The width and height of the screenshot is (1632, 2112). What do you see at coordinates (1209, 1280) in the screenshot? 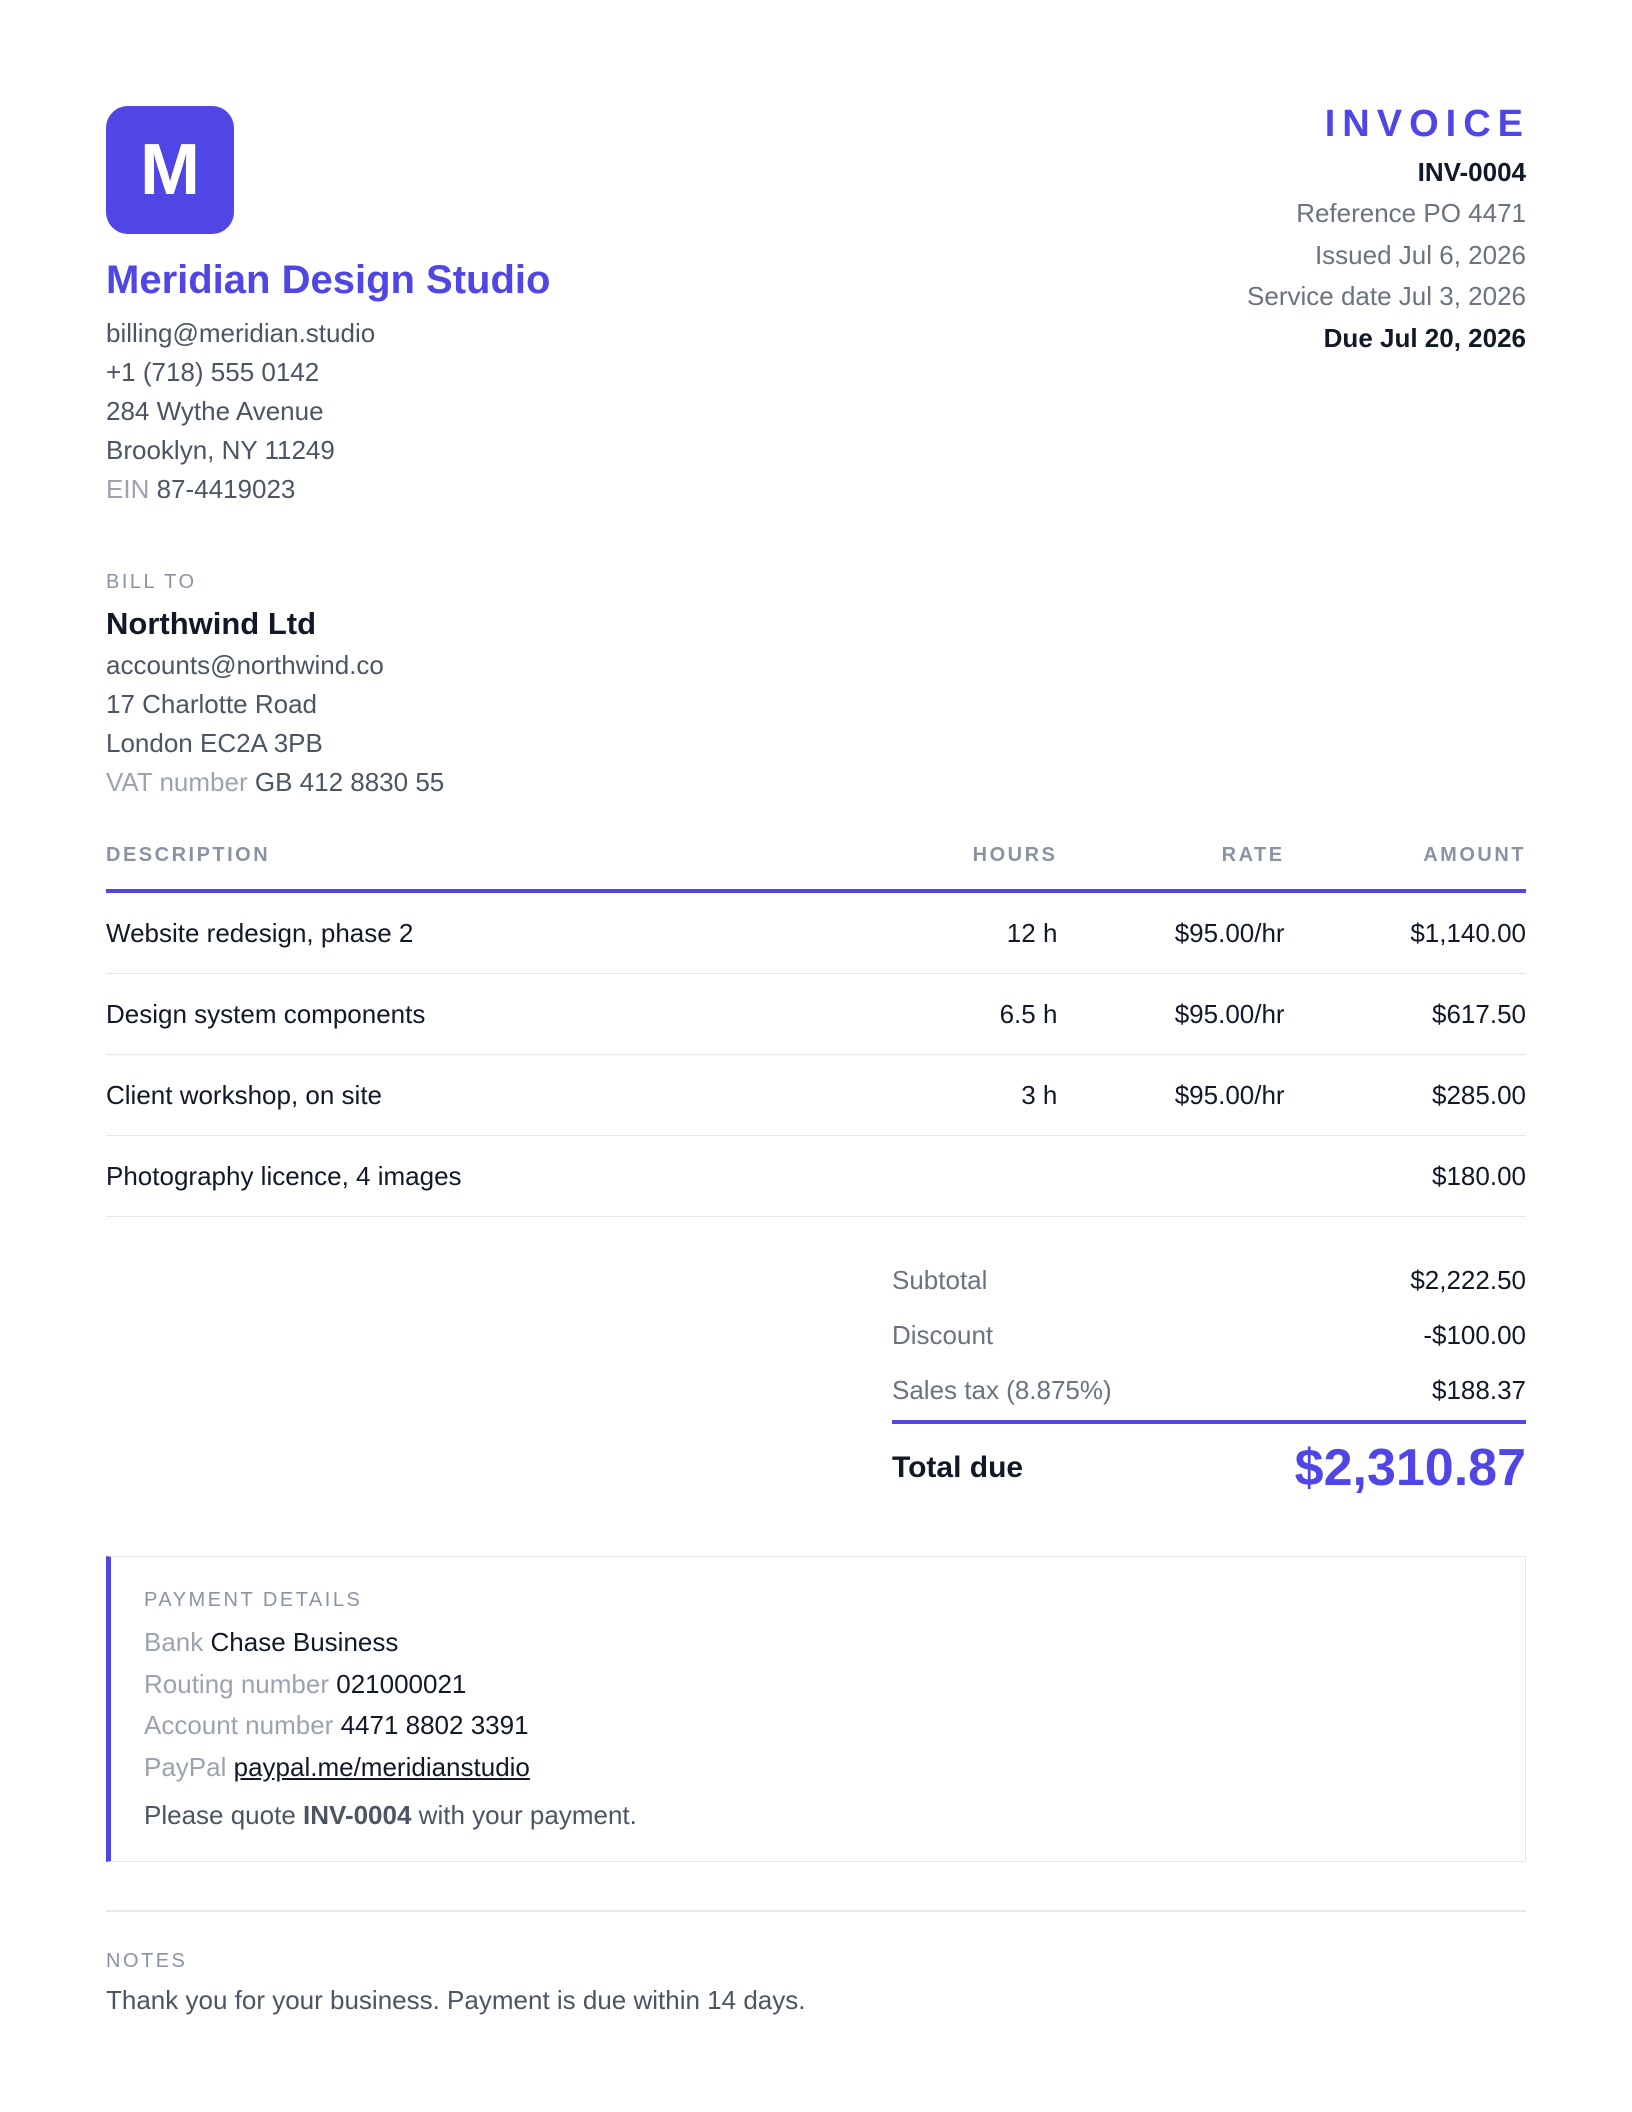
I see `subtotal-row: Subtotal $2,222.50` at bounding box center [1209, 1280].